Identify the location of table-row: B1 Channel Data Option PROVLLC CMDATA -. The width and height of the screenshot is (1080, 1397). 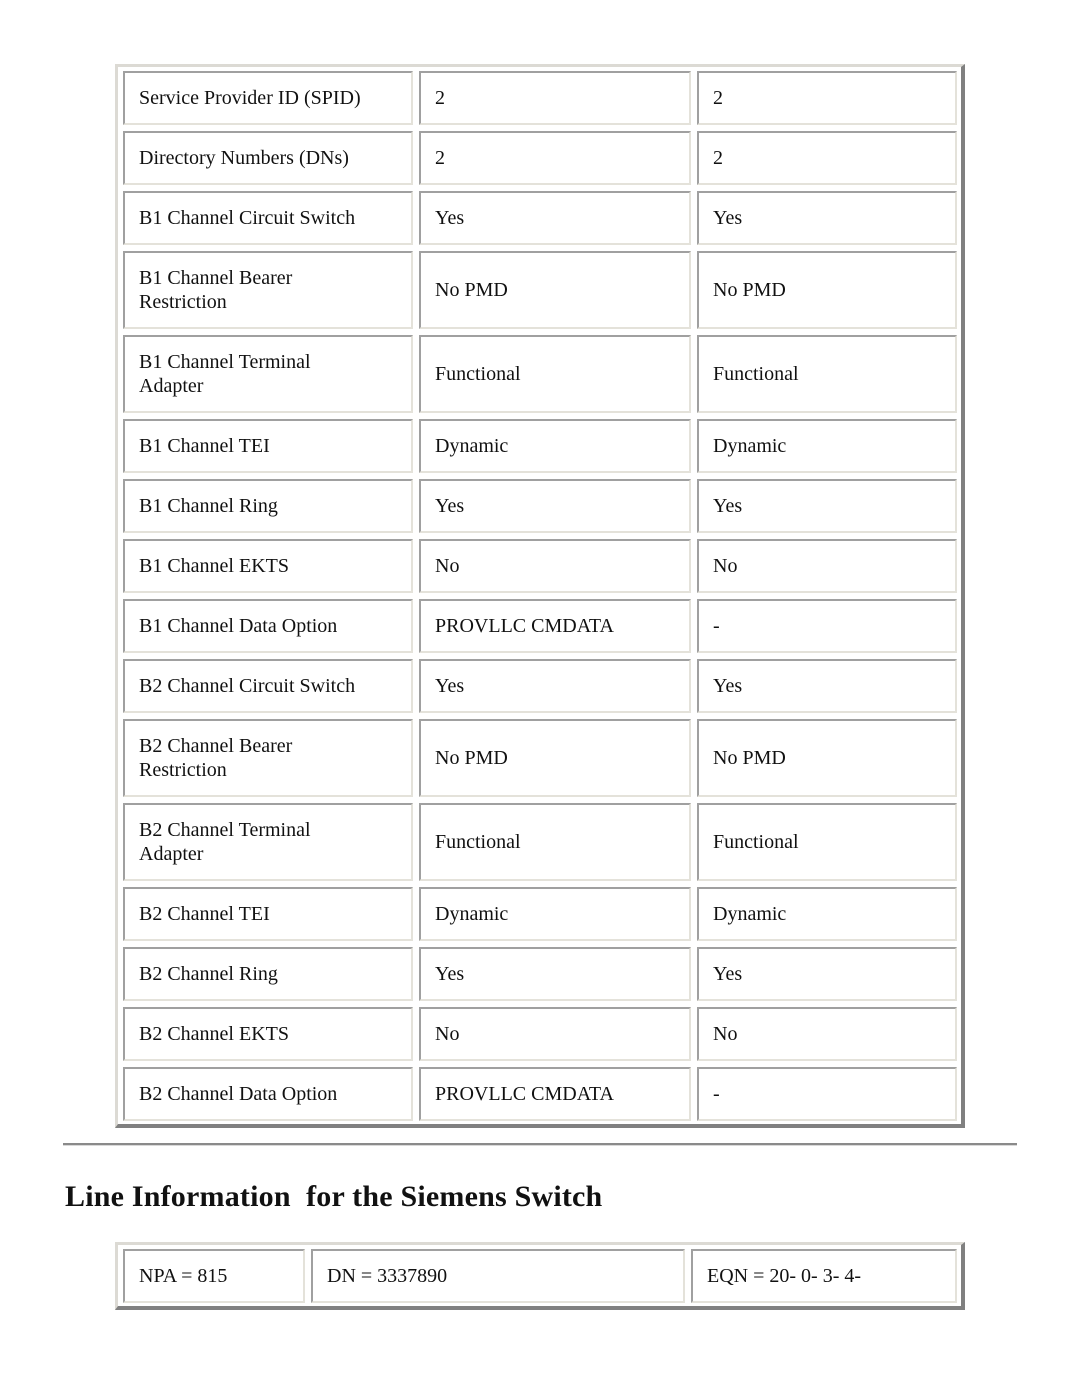
(540, 626).